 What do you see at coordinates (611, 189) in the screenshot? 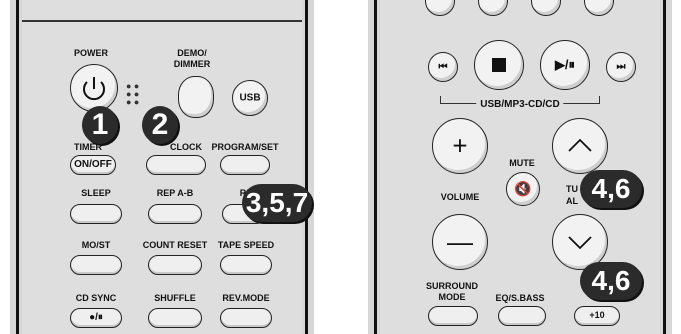
I see `callout-4-6-top: 4,6` at bounding box center [611, 189].